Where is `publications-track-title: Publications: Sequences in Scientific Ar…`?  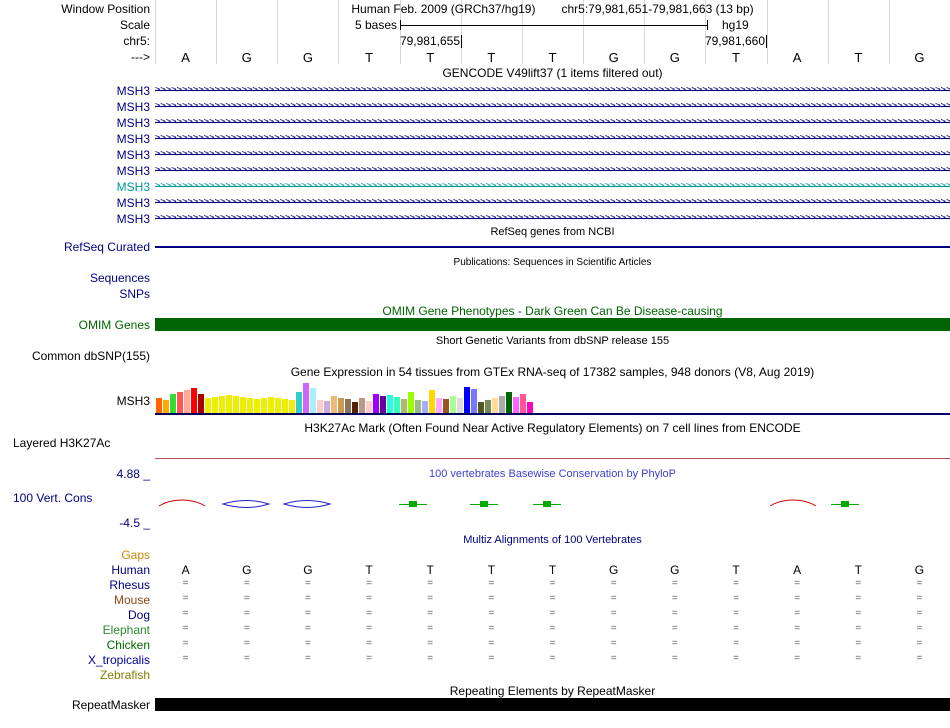
publications-track-title: Publications: Sequences in Scientific Ar… is located at coordinates (552, 262).